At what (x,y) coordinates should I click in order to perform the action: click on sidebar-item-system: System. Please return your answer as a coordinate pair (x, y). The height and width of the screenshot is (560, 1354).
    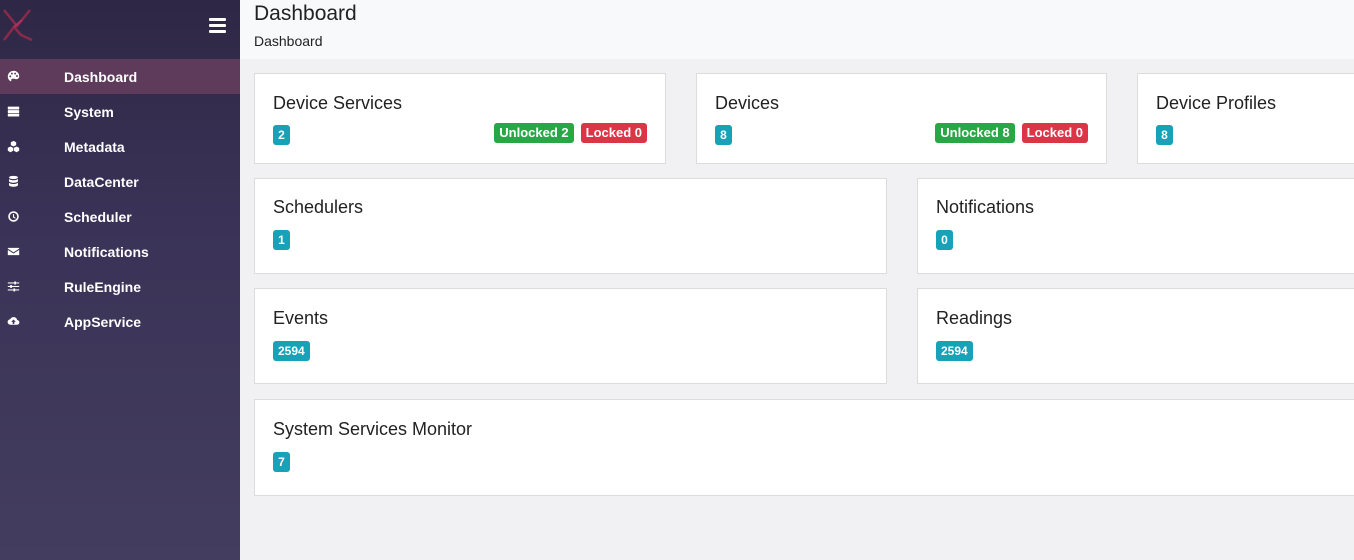
    Looking at the image, I should click on (120, 111).